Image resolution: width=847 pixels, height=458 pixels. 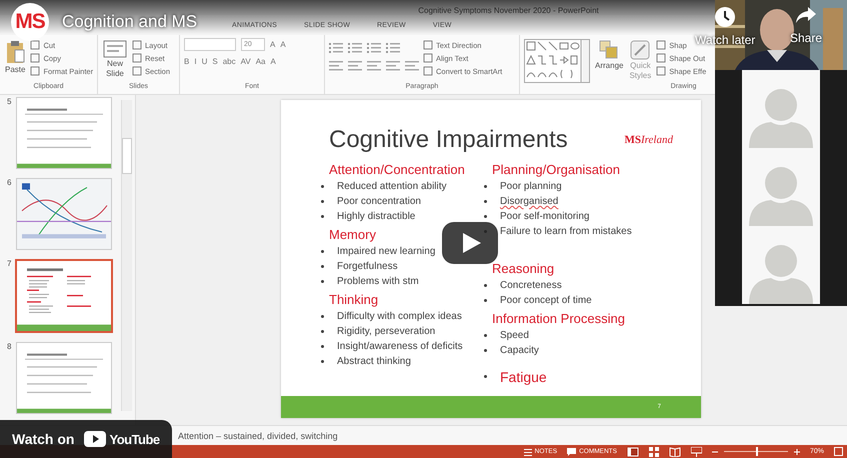 I want to click on zoom-out-icon, so click(x=715, y=451).